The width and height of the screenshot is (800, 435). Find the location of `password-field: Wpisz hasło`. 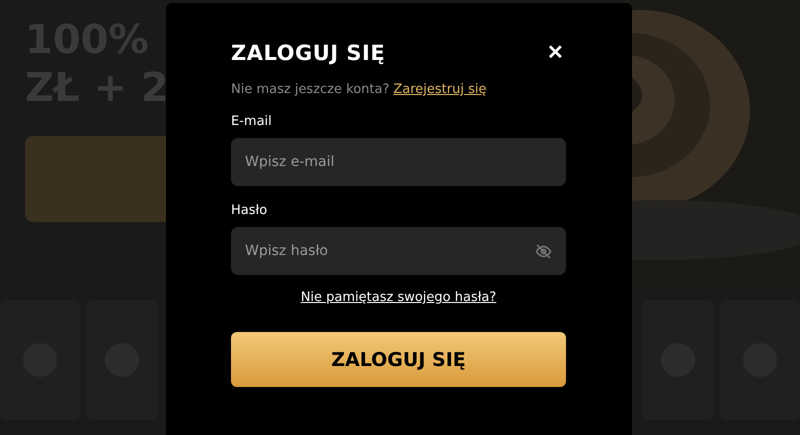

password-field: Wpisz hasło is located at coordinates (398, 251).